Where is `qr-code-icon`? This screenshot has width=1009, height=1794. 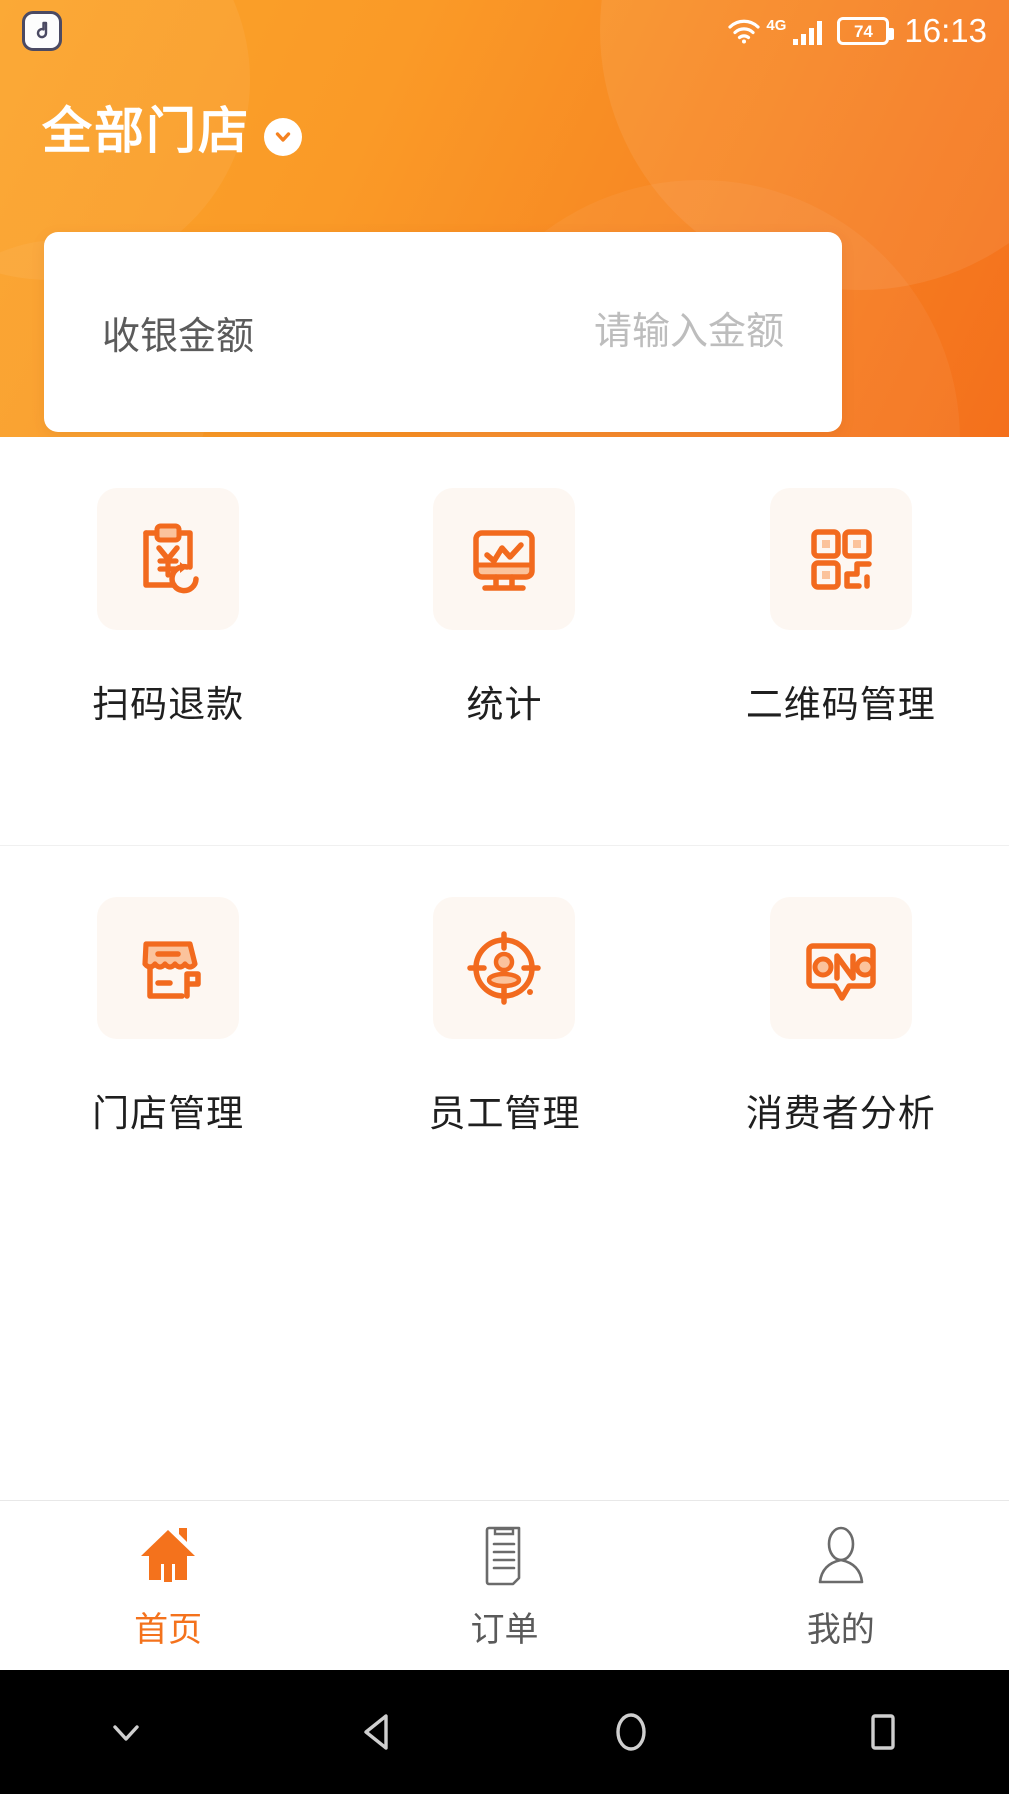
qr-code-icon is located at coordinates (840, 559).